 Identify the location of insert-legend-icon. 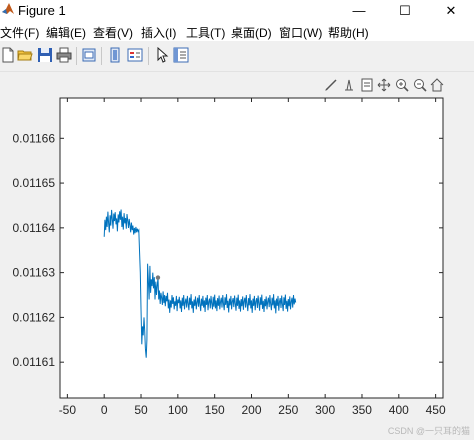
(135, 55).